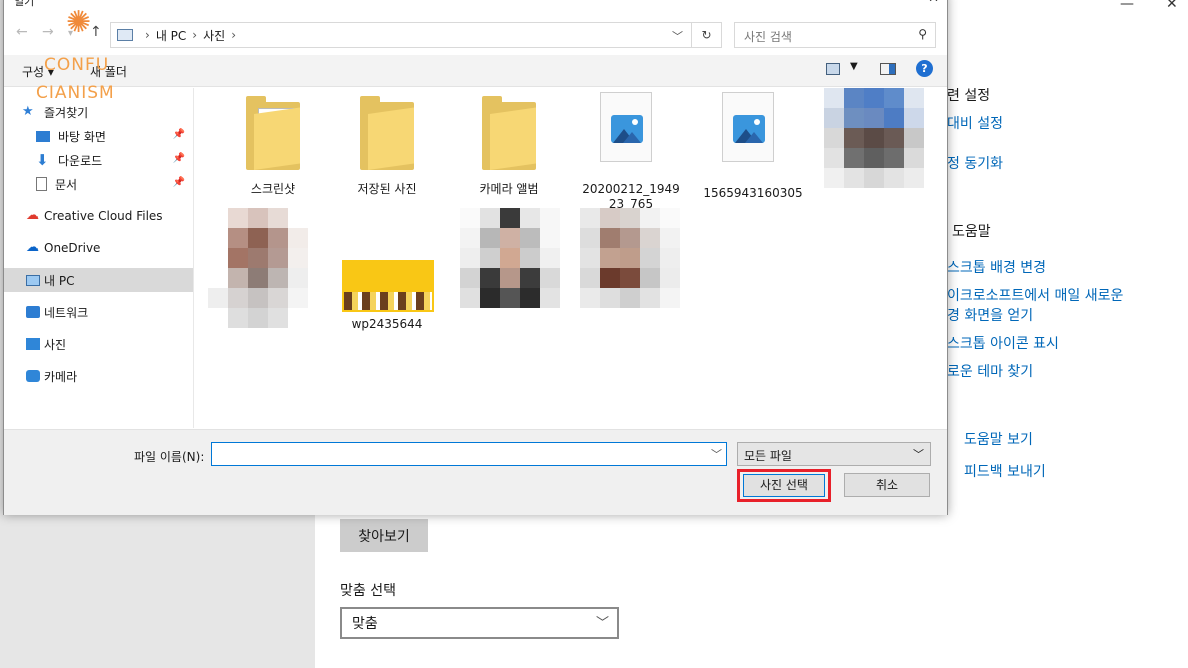 Image resolution: width=1188 pixels, height=668 pixels. Describe the element at coordinates (98, 112) in the screenshot. I see `nav-item-favorites: ★ 즐겨찾기` at that location.